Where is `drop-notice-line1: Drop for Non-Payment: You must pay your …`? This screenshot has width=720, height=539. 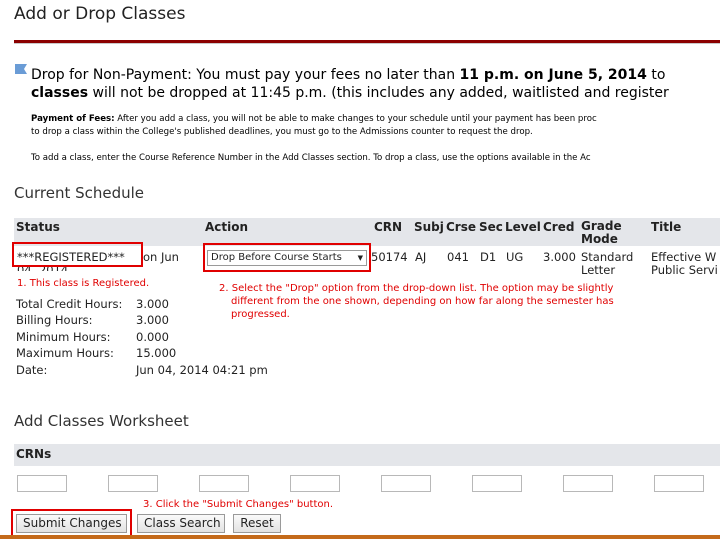 drop-notice-line1: Drop for Non-Payment: You must pay your … is located at coordinates (348, 75).